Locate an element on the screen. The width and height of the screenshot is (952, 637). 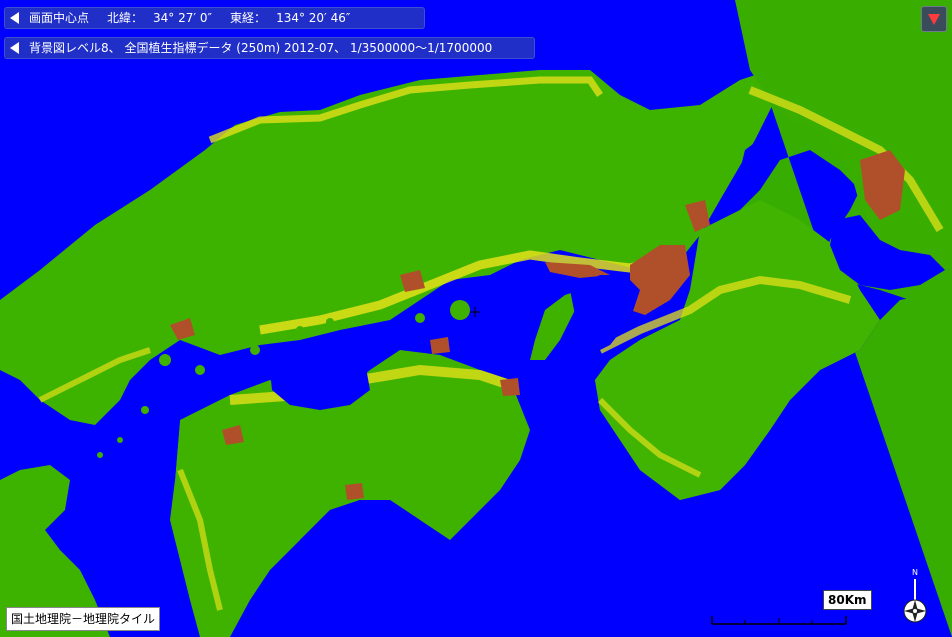
center-label: 画面中心点 is located at coordinates (59, 18).